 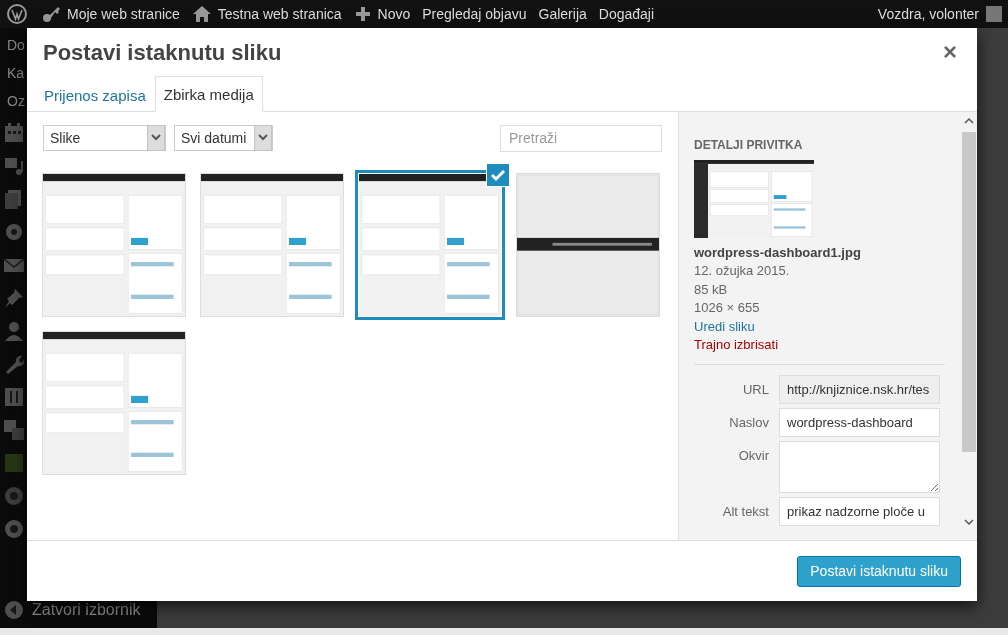 What do you see at coordinates (14, 297) in the screenshot?
I see `pin-icon` at bounding box center [14, 297].